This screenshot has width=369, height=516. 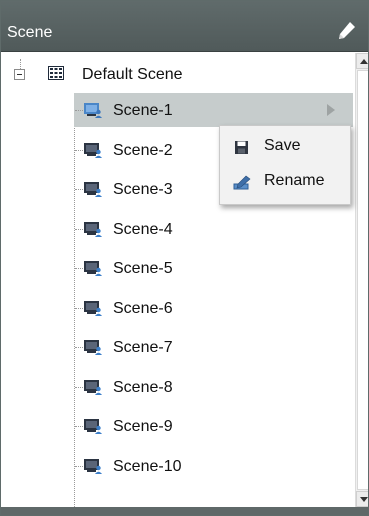 What do you see at coordinates (242, 148) in the screenshot?
I see `floppy-disk-icon` at bounding box center [242, 148].